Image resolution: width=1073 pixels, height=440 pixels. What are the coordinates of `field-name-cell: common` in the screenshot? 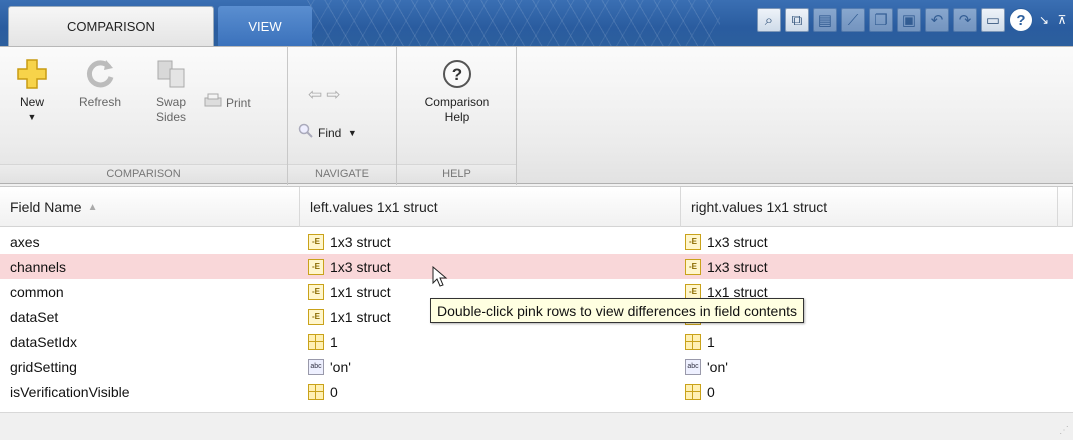 It's located at (37, 291).